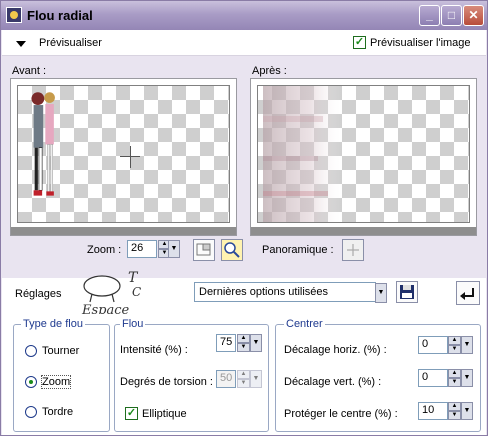 The width and height of the screenshot is (488, 436). What do you see at coordinates (467, 411) in the screenshot?
I see `protect-dropdown-arrow-icon: ▼` at bounding box center [467, 411].